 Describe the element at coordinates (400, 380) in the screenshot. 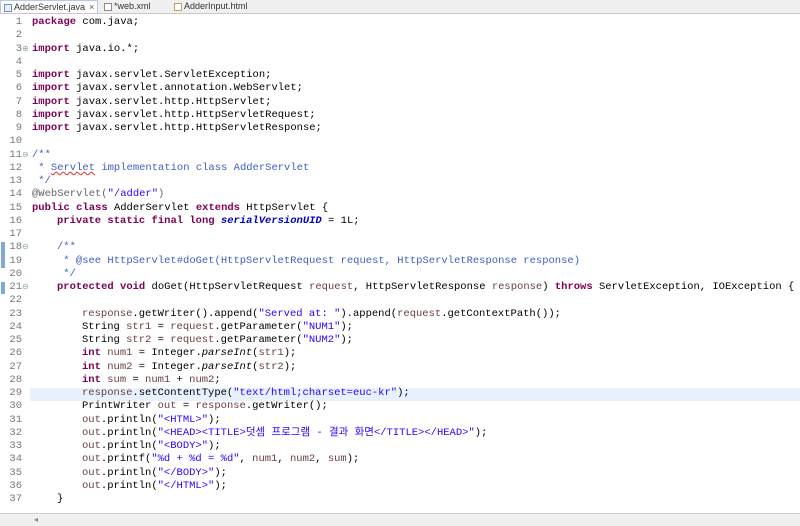

I see `code-line: 28 int sum = num1 + num2;` at that location.